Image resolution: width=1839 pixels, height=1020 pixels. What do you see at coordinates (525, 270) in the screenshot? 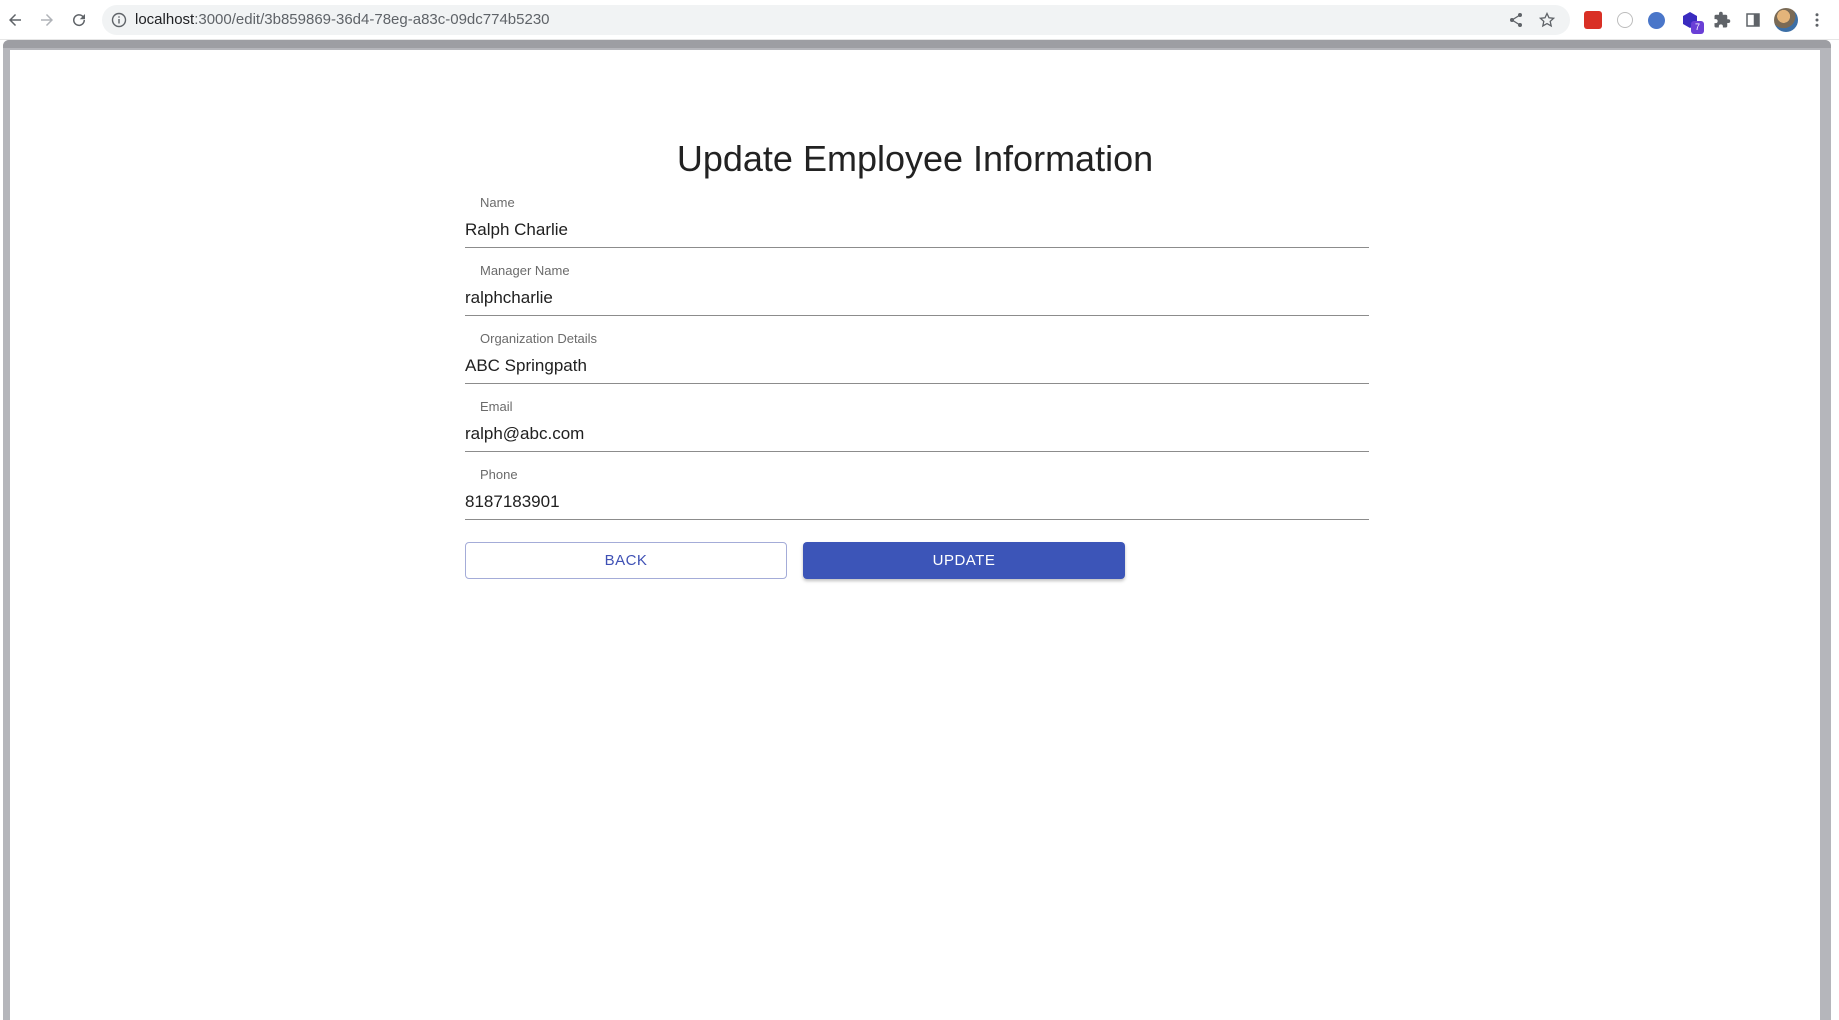
I see `manager-name-label: Manager Name` at bounding box center [525, 270].